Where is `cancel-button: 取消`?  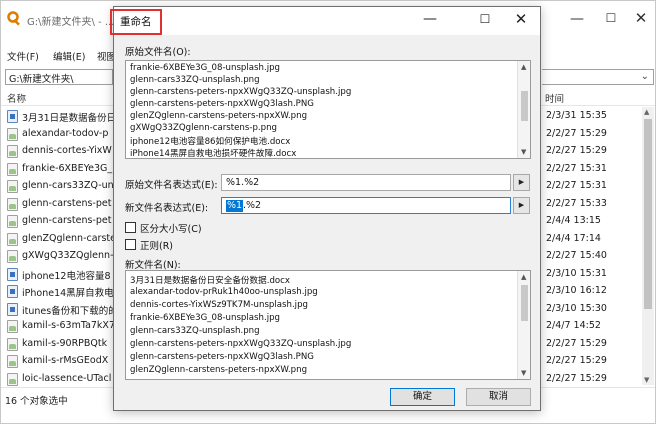 cancel-button: 取消 is located at coordinates (498, 397).